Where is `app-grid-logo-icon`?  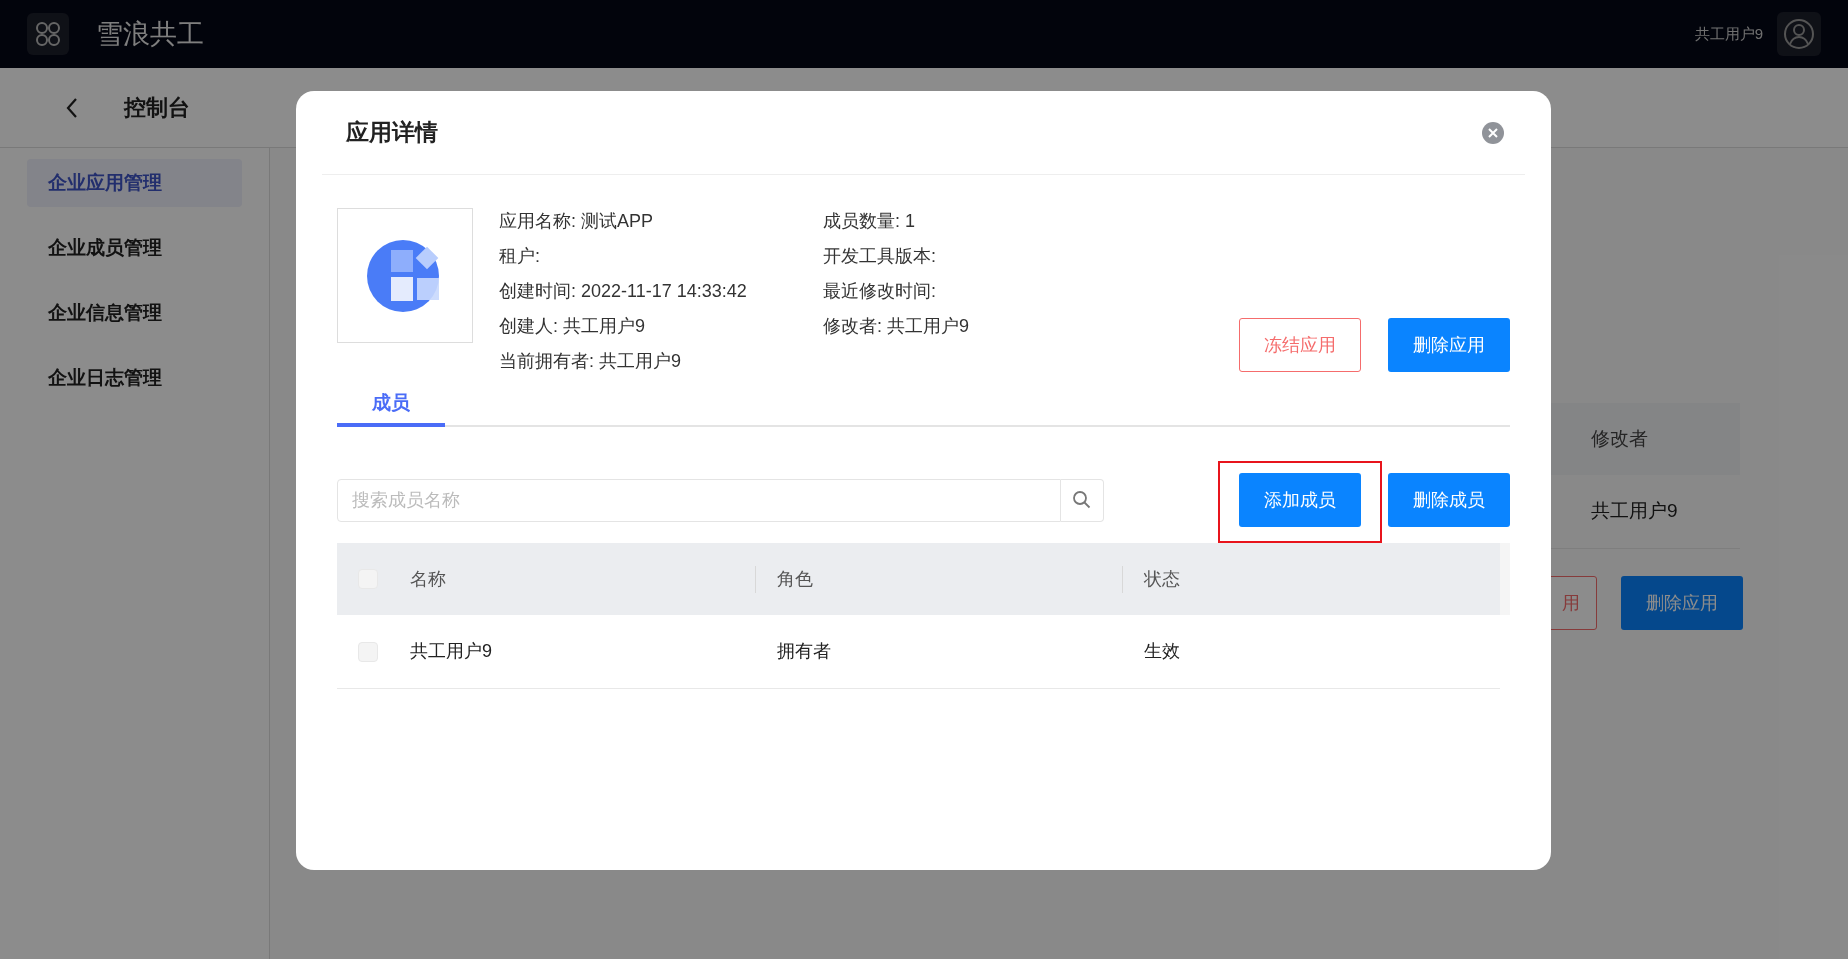
app-grid-logo-icon is located at coordinates (48, 34).